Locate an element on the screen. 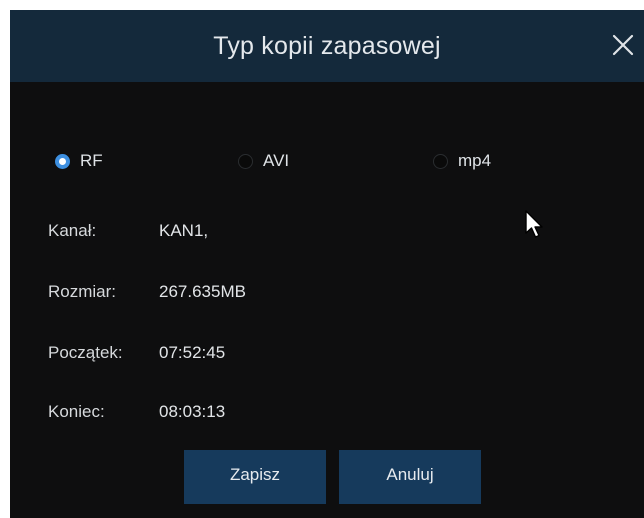  radio-option-avi: AVI is located at coordinates (263, 161).